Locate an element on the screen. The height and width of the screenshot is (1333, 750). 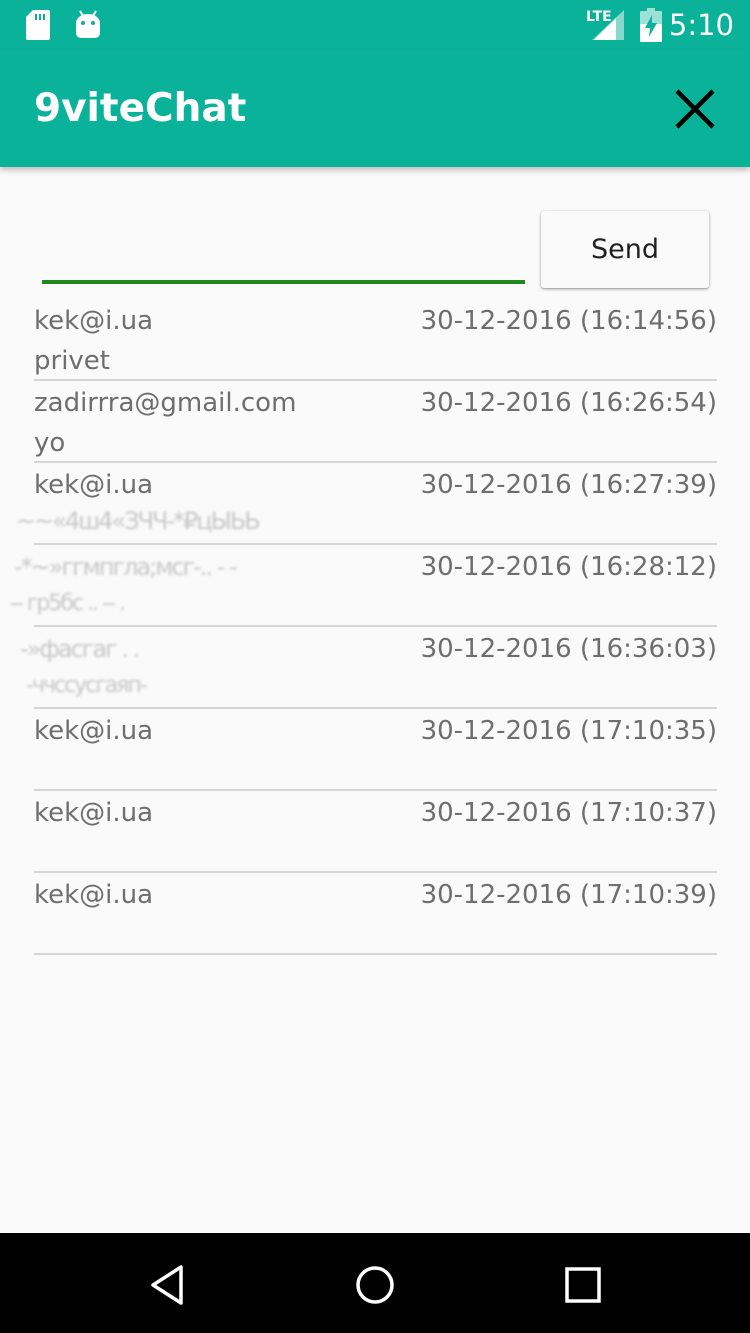
sd-card-icon is located at coordinates (38, 25).